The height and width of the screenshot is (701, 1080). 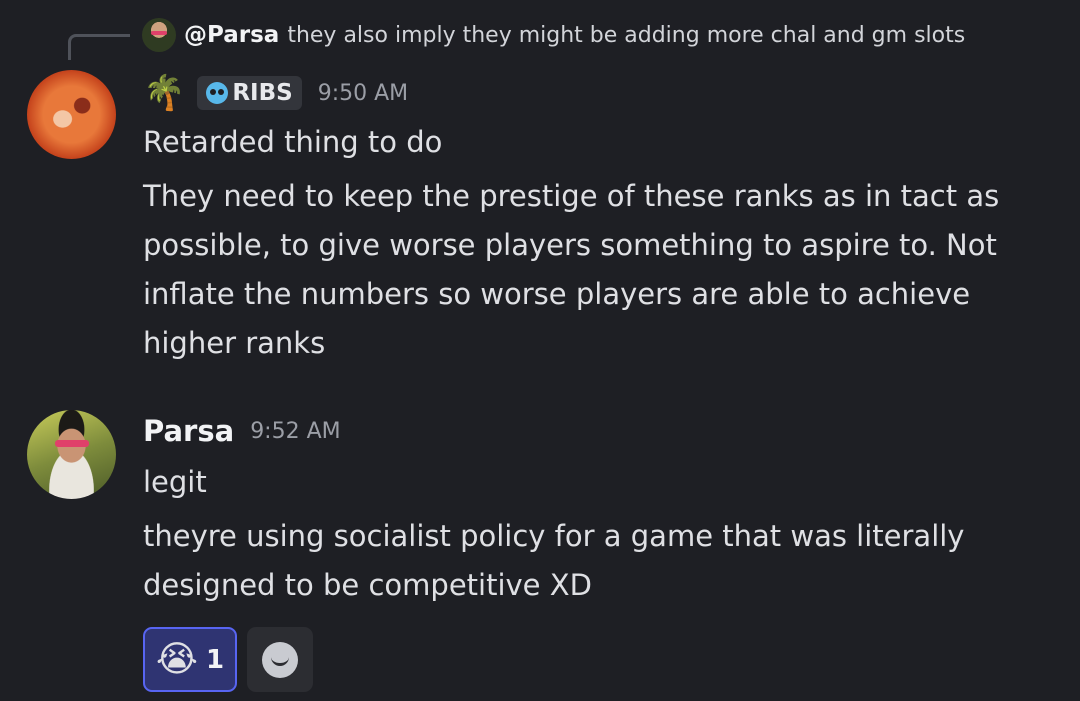 What do you see at coordinates (164, 93) in the screenshot?
I see `author-name-emoji: 🌴` at bounding box center [164, 93].